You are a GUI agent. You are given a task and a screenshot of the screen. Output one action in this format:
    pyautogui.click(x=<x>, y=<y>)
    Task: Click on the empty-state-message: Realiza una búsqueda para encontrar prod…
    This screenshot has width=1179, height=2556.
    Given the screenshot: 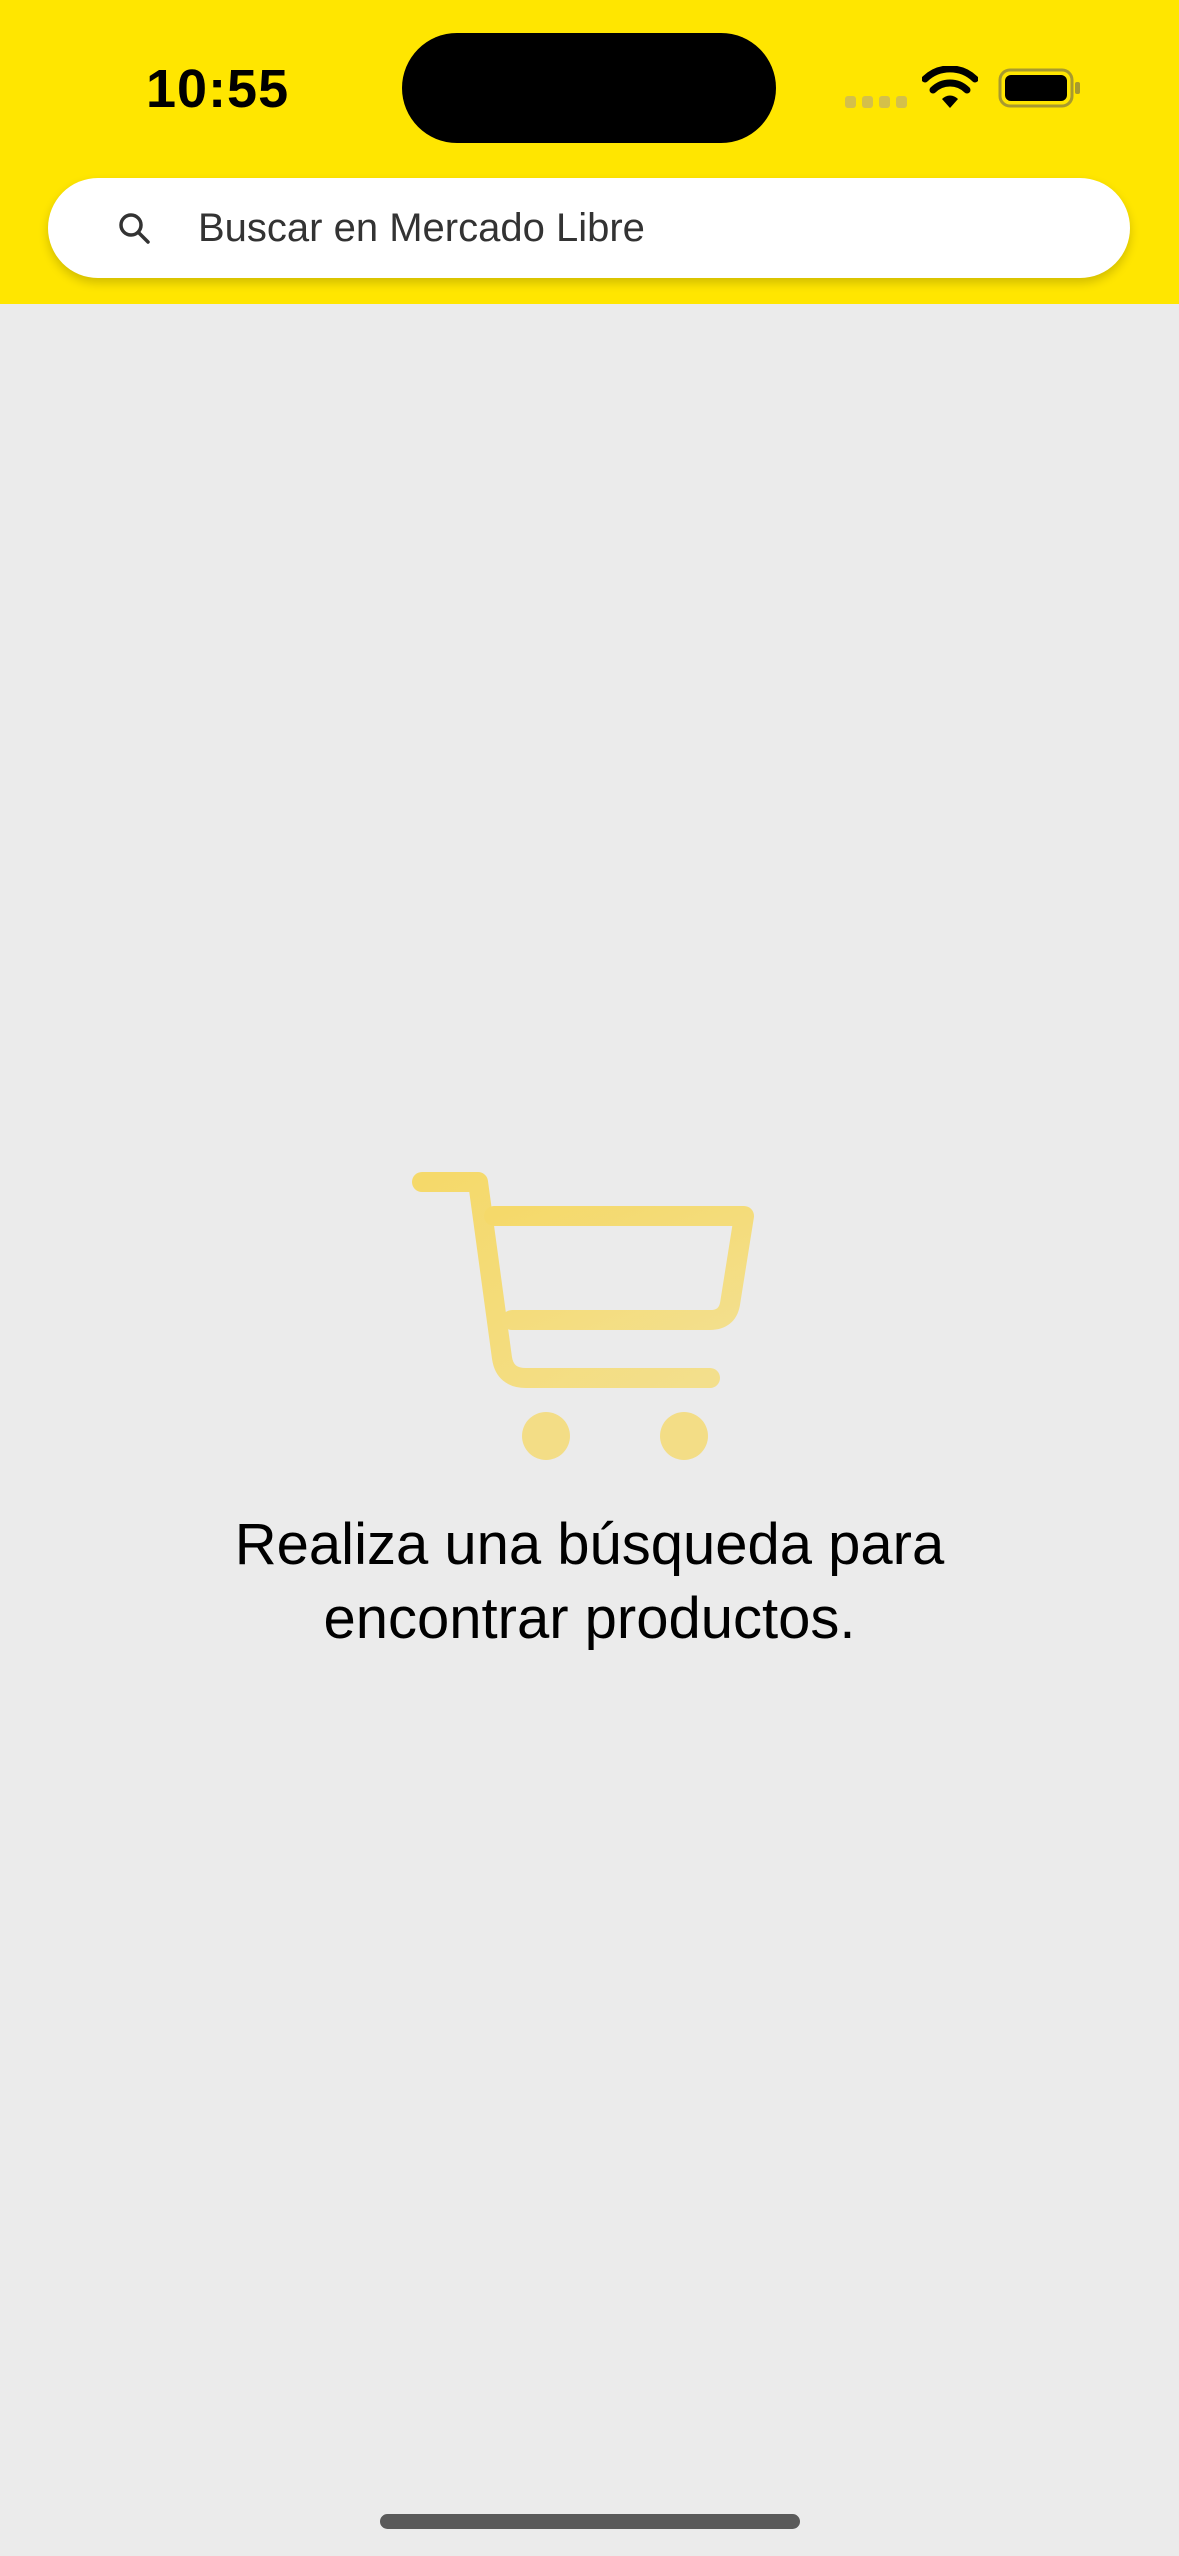 What is the action you would take?
    pyautogui.click(x=589, y=1581)
    